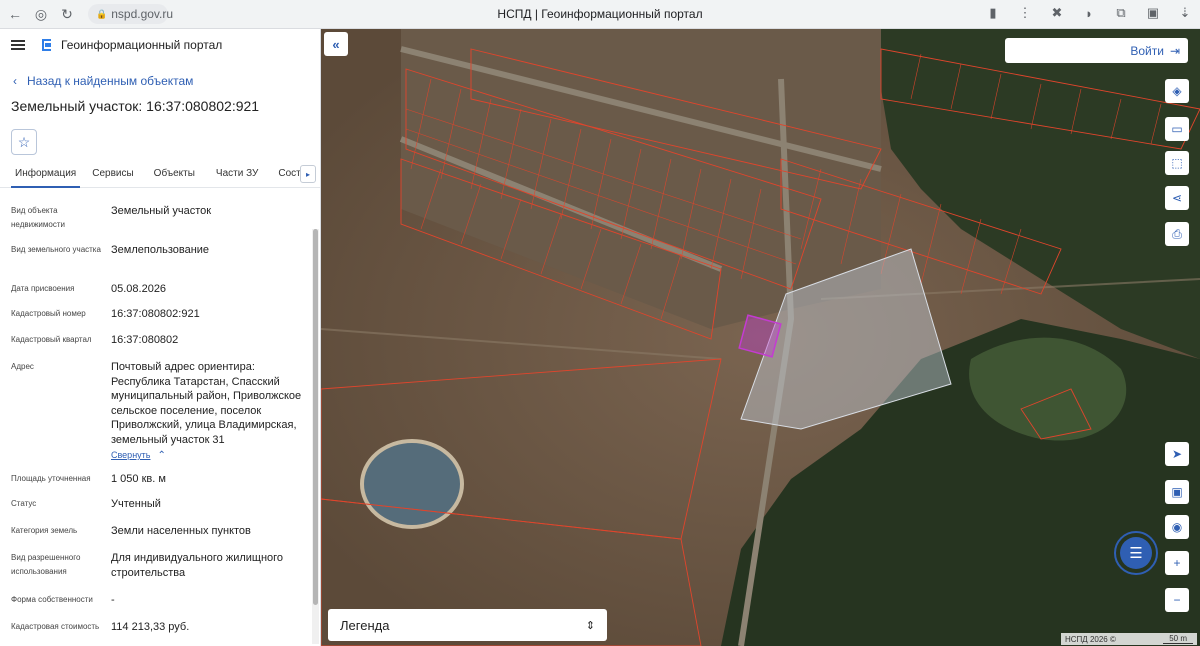  What do you see at coordinates (51, 339) in the screenshot?
I see `property-key: Кадастровый квартал` at bounding box center [51, 339].